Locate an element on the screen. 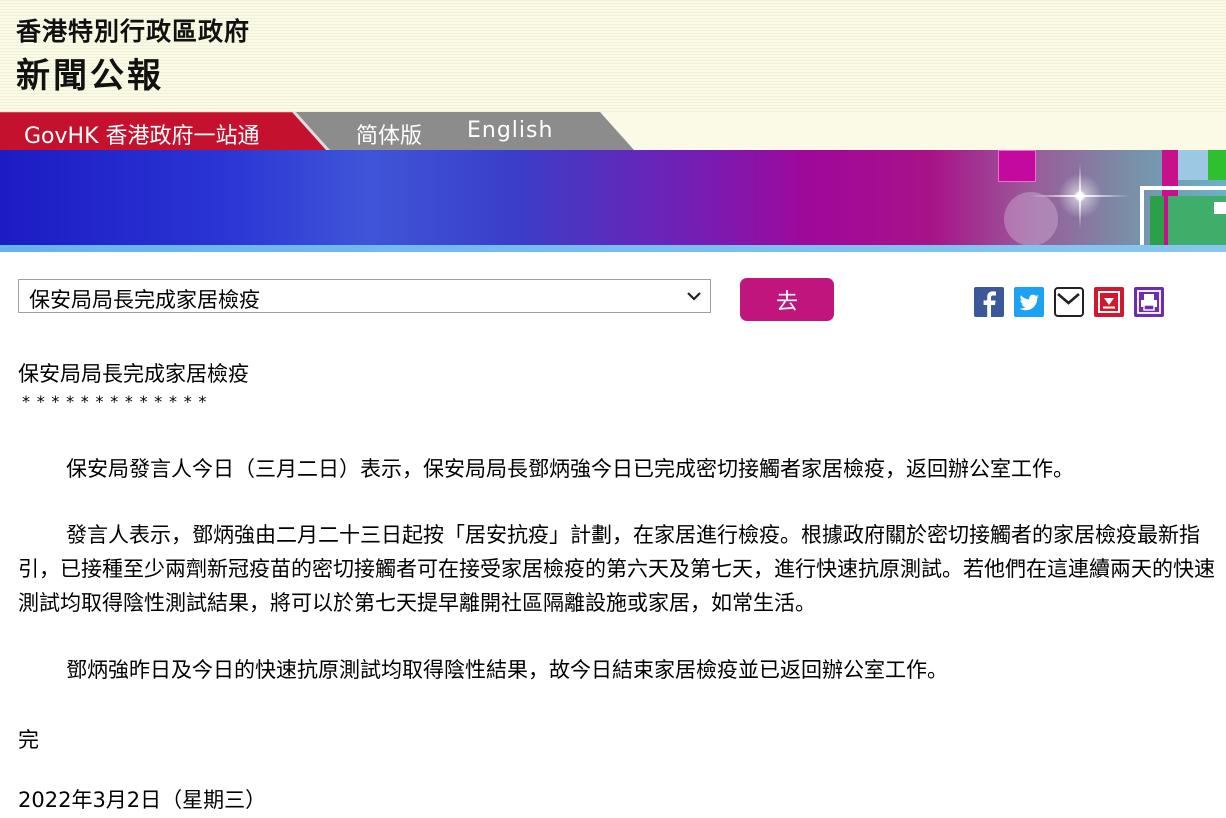 This screenshot has height=818, width=1226. article-end-mark: 完 is located at coordinates (28, 740).